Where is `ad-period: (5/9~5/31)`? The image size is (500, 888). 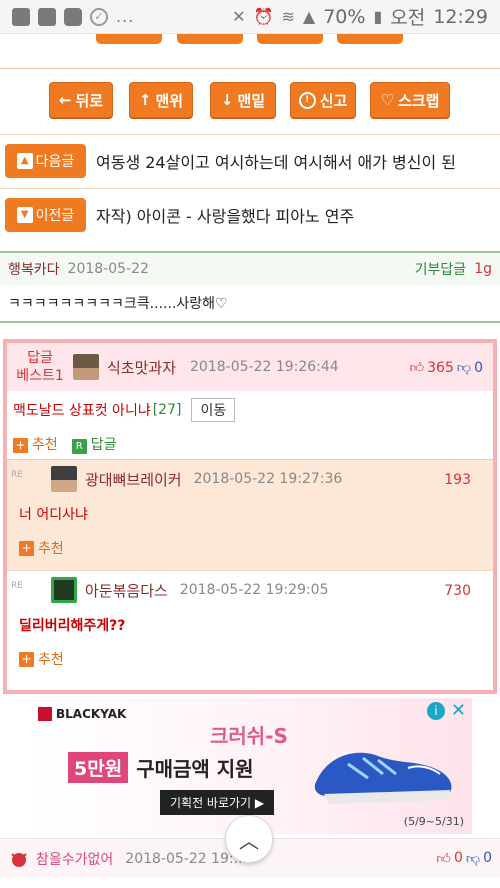
ad-period: (5/9~5/31) is located at coordinates (433, 821).